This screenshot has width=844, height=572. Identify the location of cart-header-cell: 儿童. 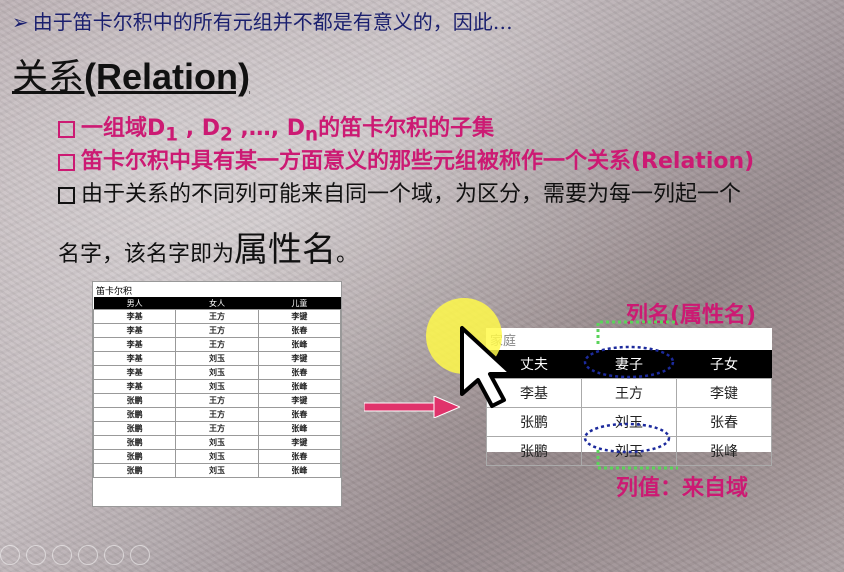
(299, 303).